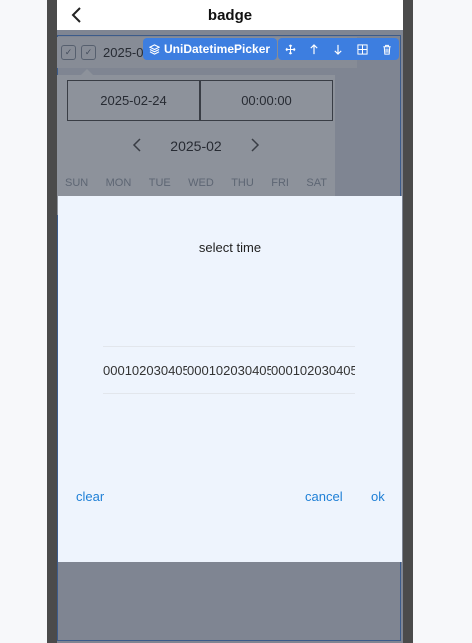 This screenshot has width=472, height=643. I want to click on arrow-down-icon, so click(338, 49).